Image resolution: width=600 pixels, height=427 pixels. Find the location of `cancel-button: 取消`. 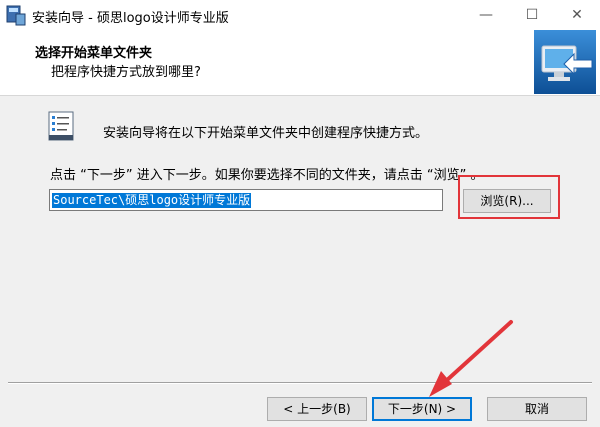

cancel-button: 取消 is located at coordinates (537, 409).